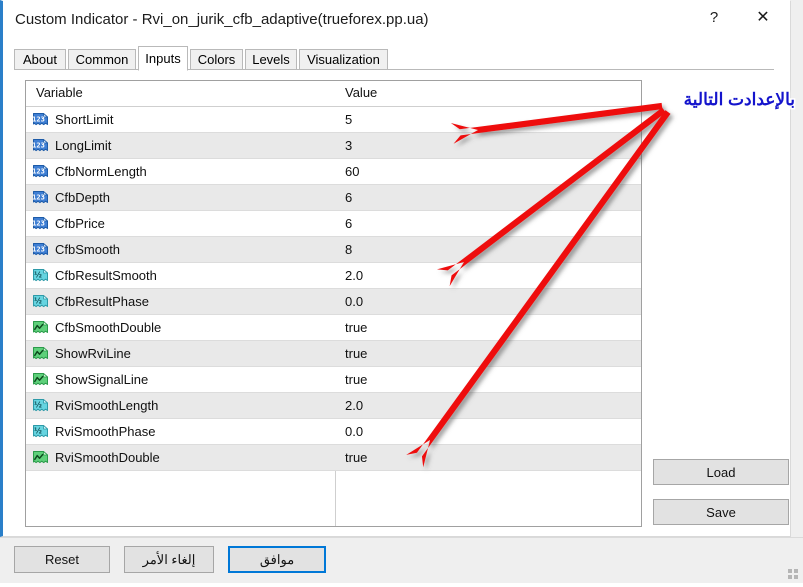 Image resolution: width=803 pixels, height=587 pixels. What do you see at coordinates (62, 559) in the screenshot?
I see `reset-button: Reset` at bounding box center [62, 559].